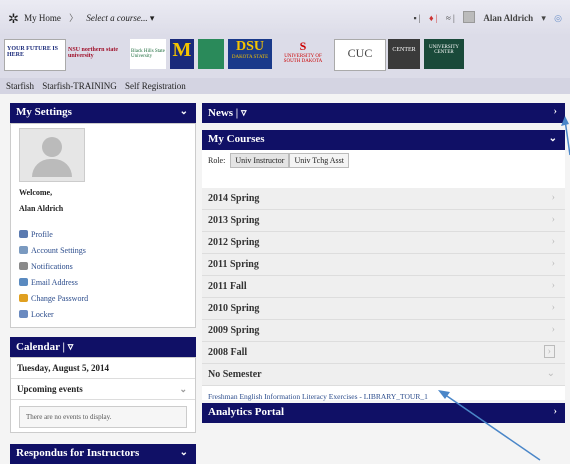 The image size is (570, 464). What do you see at coordinates (182, 54) in the screenshot?
I see `michigan-logo: M` at bounding box center [182, 54].